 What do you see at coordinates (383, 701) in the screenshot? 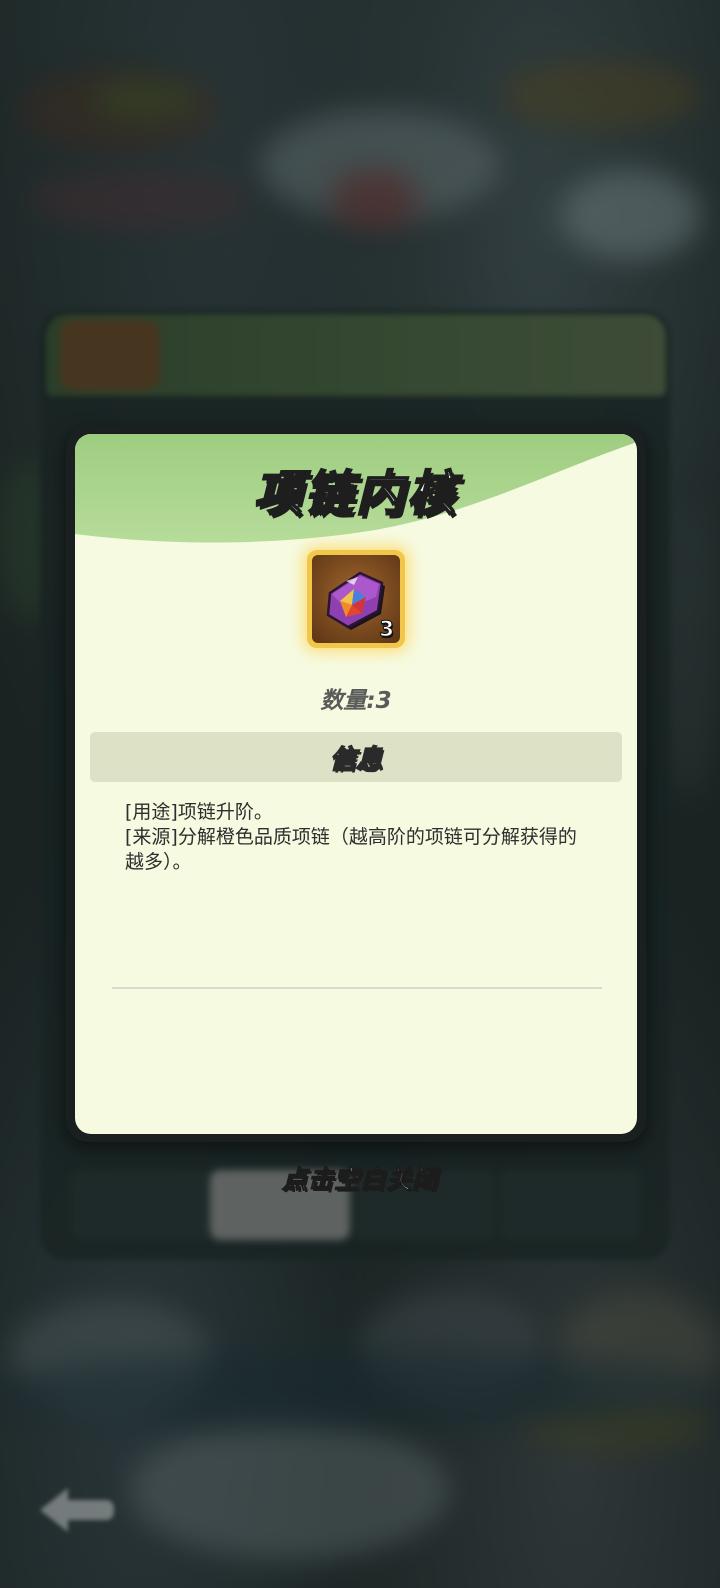
I see `quantity-value: 3` at bounding box center [383, 701].